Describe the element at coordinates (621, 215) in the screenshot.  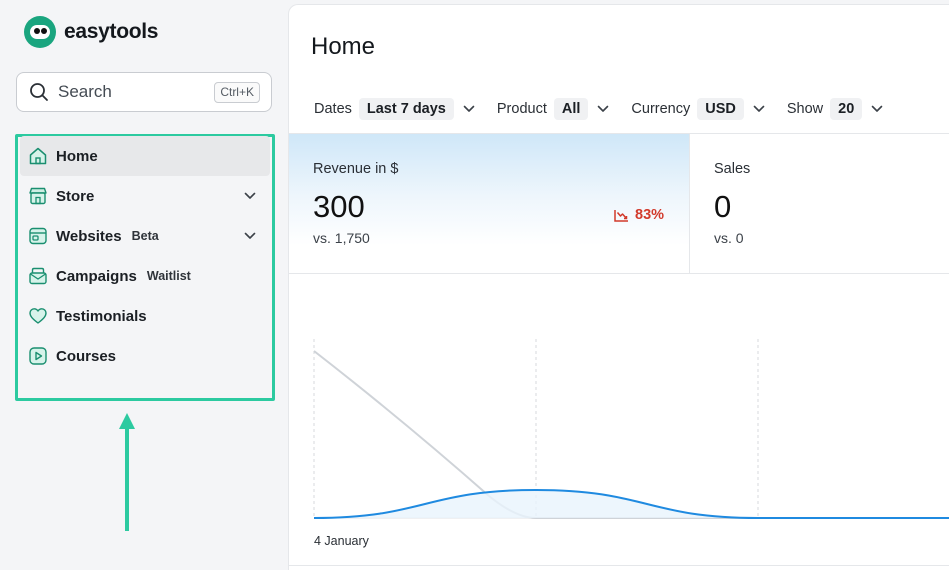
I see `trend-down-icon` at that location.